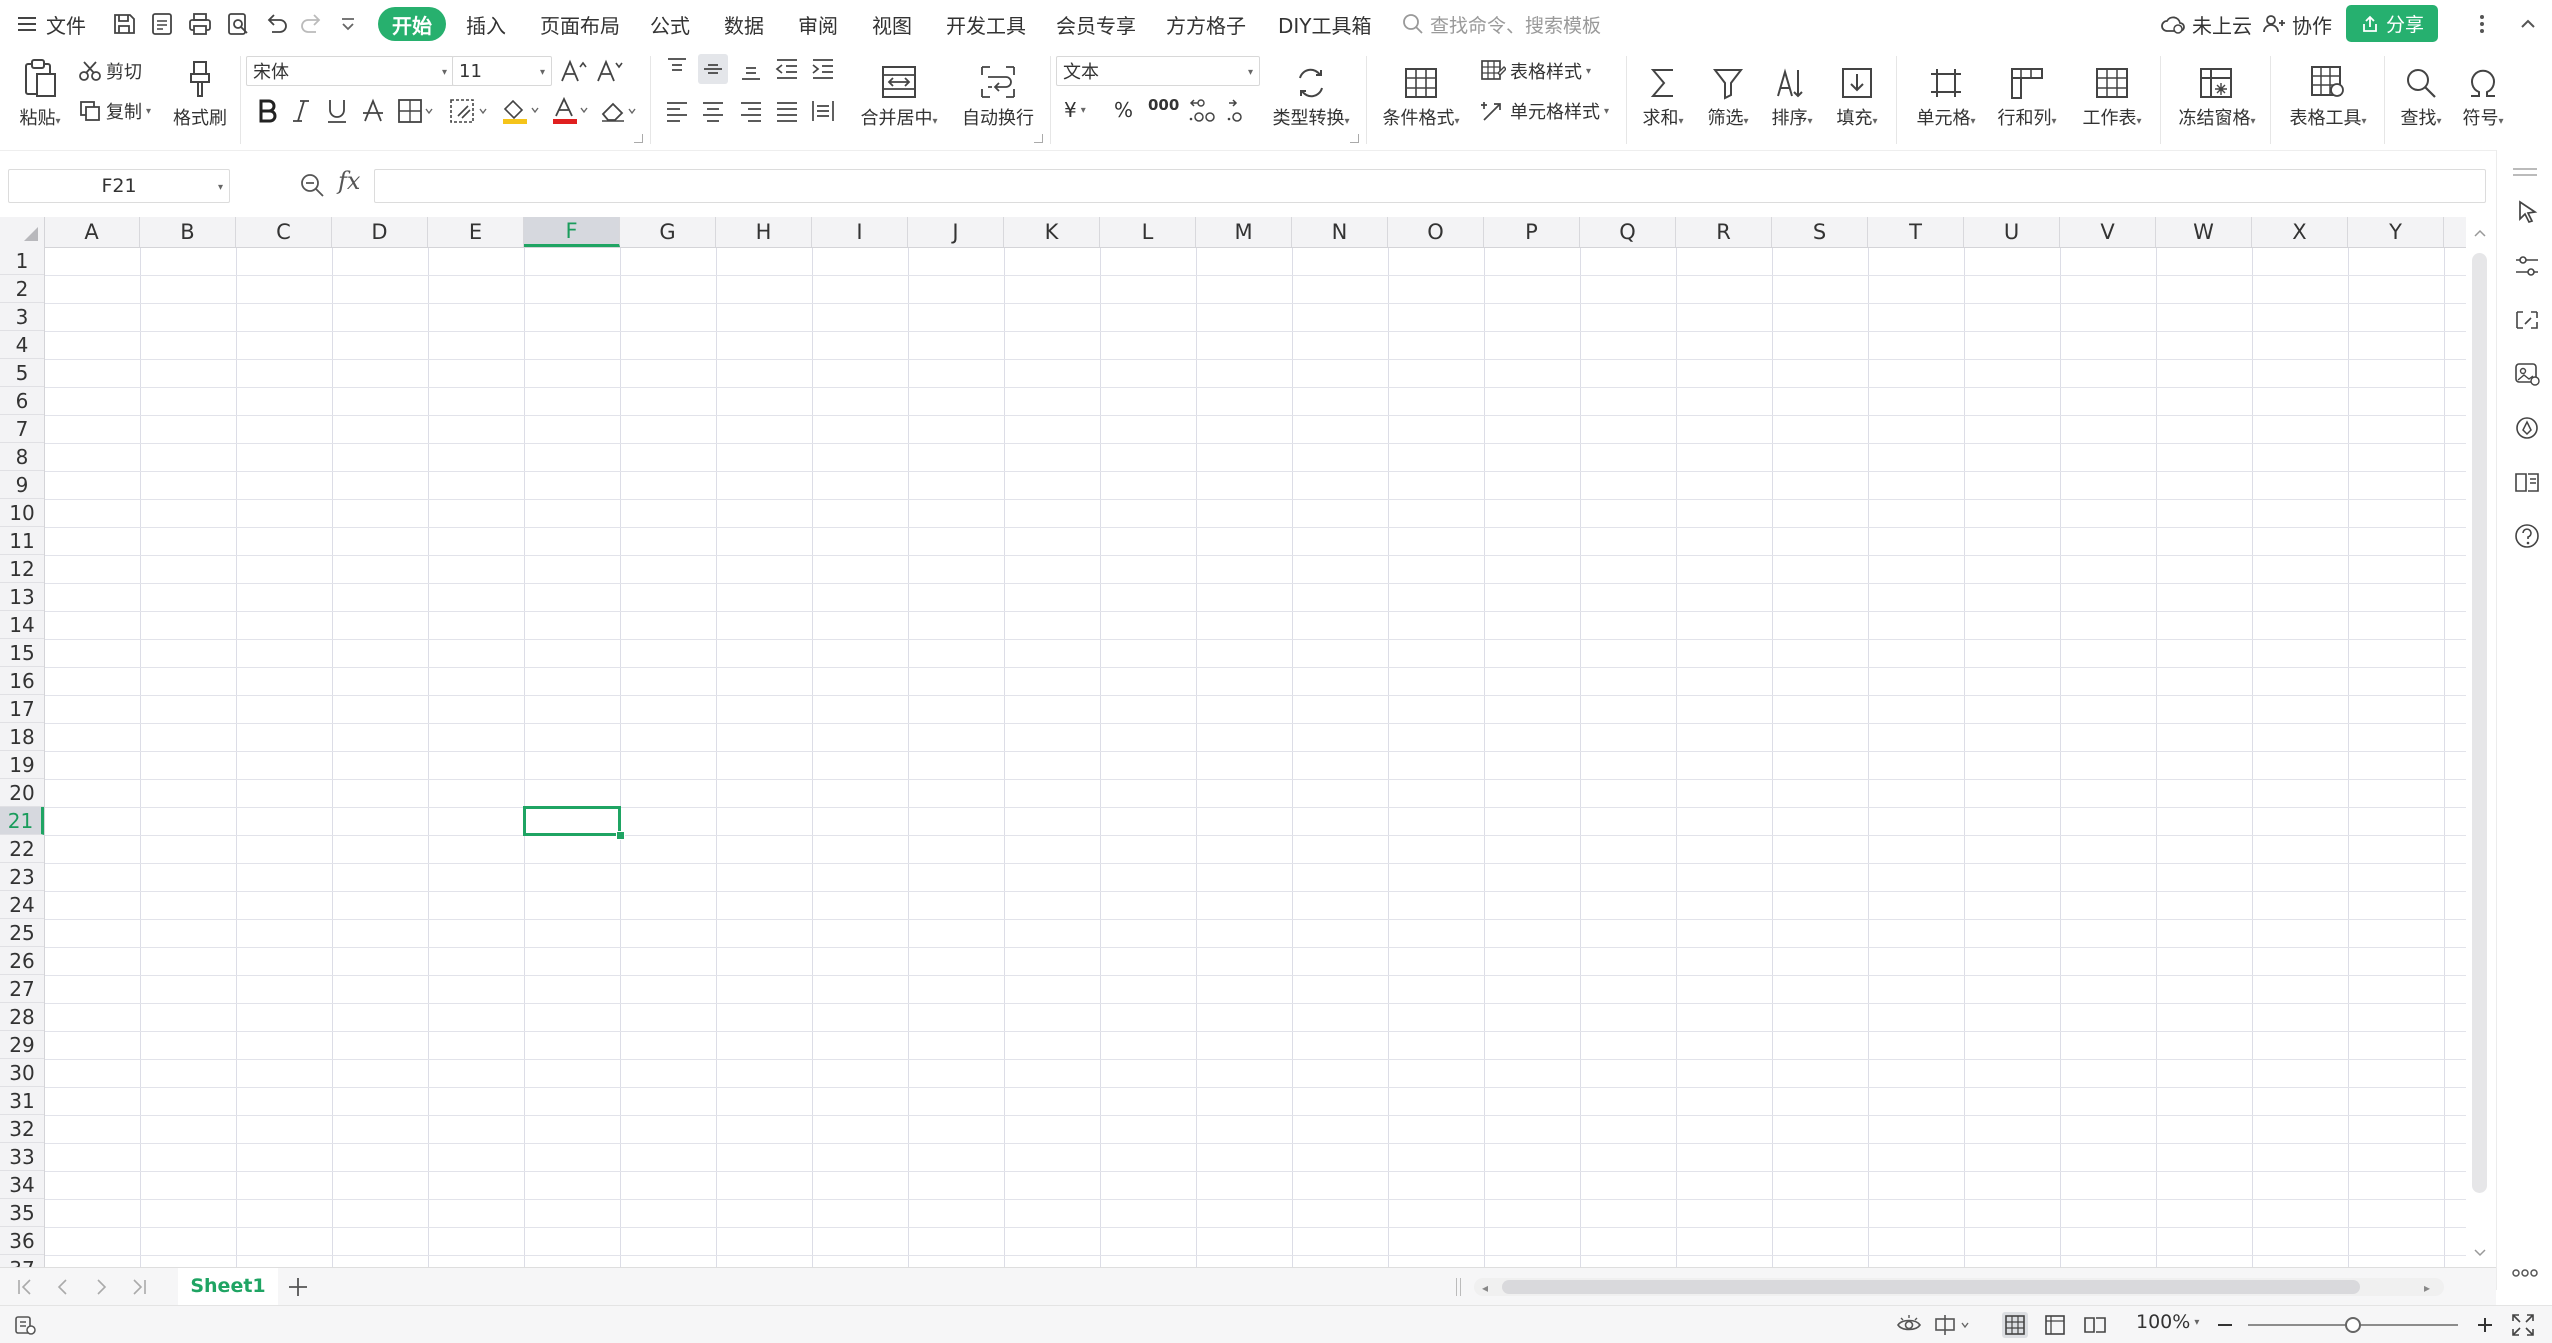 The width and height of the screenshot is (2552, 1343). What do you see at coordinates (124, 24) in the screenshot?
I see `save-icon` at bounding box center [124, 24].